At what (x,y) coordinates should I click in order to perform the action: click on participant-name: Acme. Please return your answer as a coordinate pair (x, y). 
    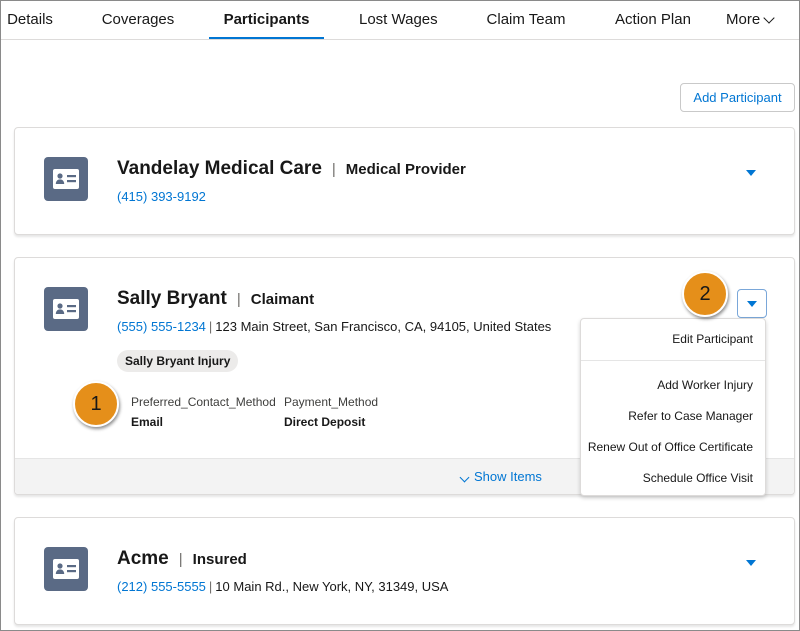
    Looking at the image, I should click on (143, 558).